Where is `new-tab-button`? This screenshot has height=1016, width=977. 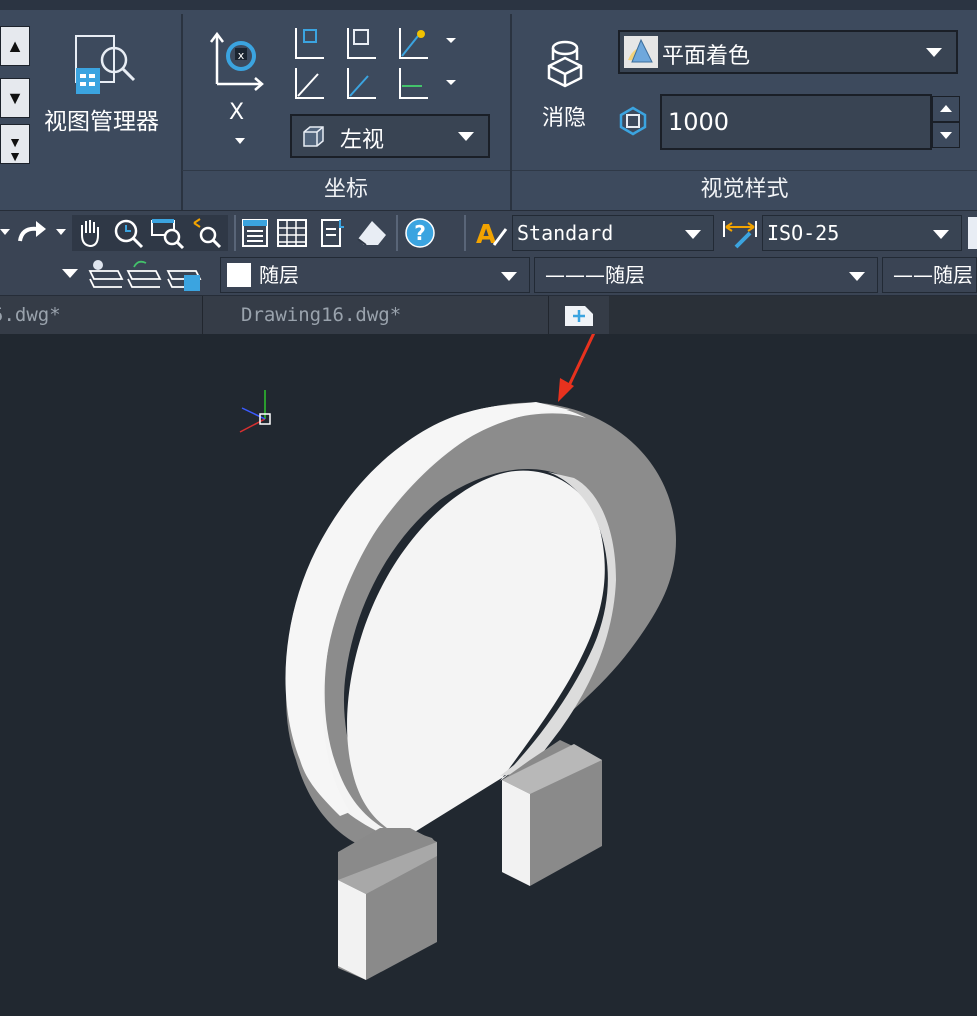
new-tab-button is located at coordinates (579, 315).